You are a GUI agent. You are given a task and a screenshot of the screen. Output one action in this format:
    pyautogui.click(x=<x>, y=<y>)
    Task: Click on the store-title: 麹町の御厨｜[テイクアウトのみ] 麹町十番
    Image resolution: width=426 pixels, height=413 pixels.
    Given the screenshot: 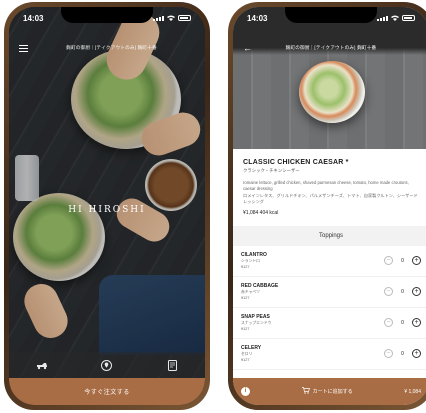 What is the action you would take?
    pyautogui.click(x=331, y=47)
    